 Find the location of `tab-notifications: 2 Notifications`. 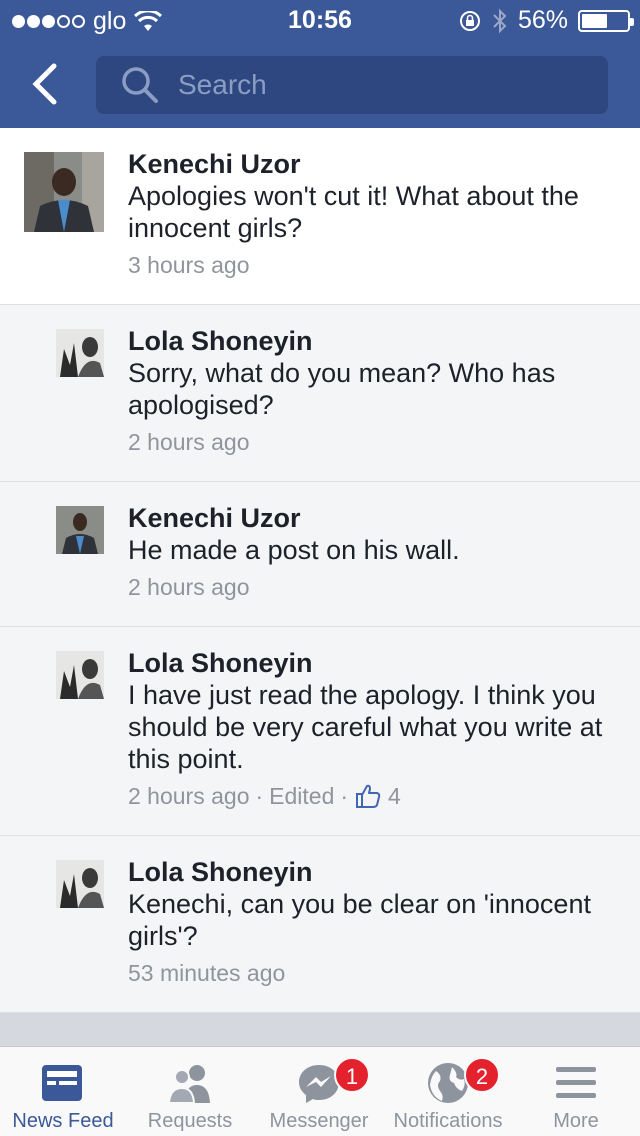

tab-notifications: 2 Notifications is located at coordinates (448, 1091).